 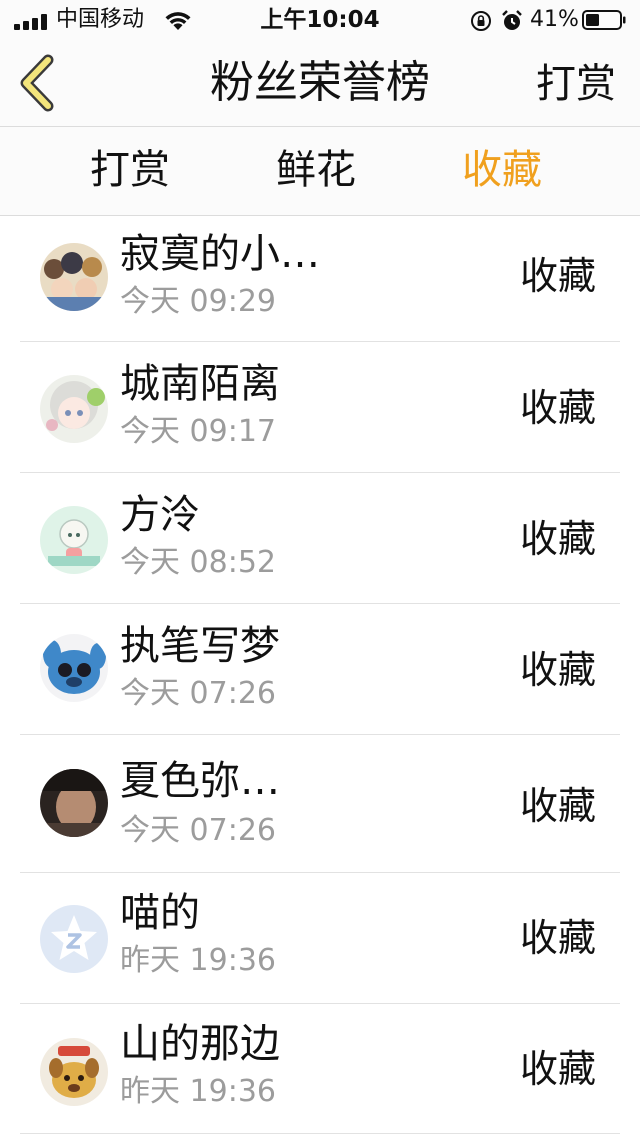 I want to click on list-item: 喵的 昨天 19:36 收藏, so click(x=320, y=938).